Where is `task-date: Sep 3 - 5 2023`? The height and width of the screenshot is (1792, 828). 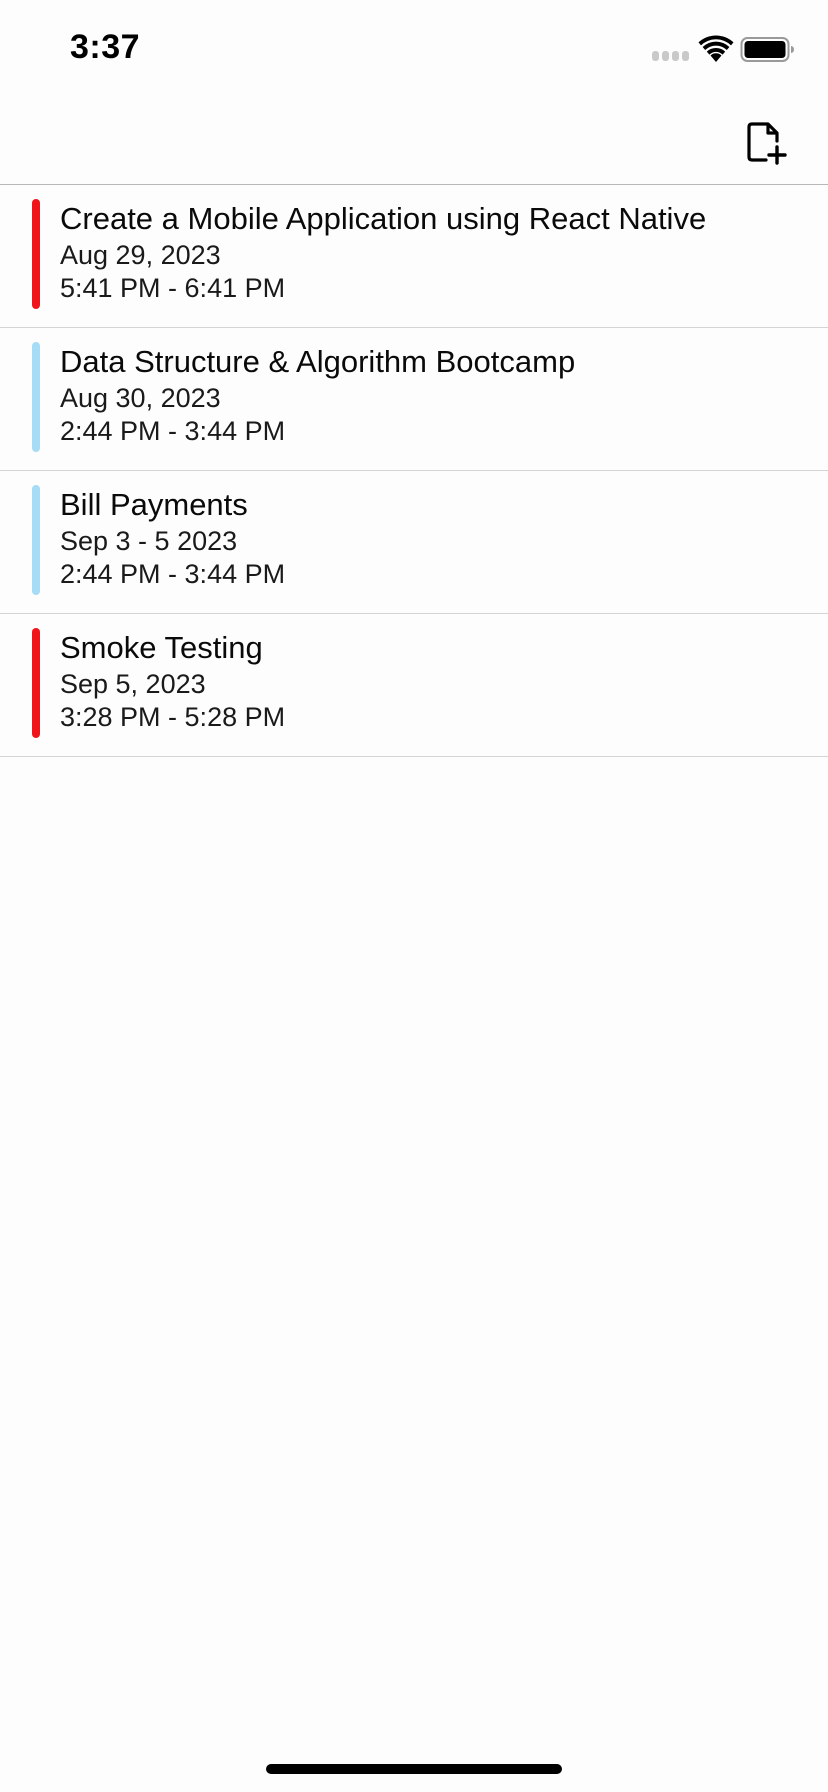 task-date: Sep 3 - 5 2023 is located at coordinates (149, 541).